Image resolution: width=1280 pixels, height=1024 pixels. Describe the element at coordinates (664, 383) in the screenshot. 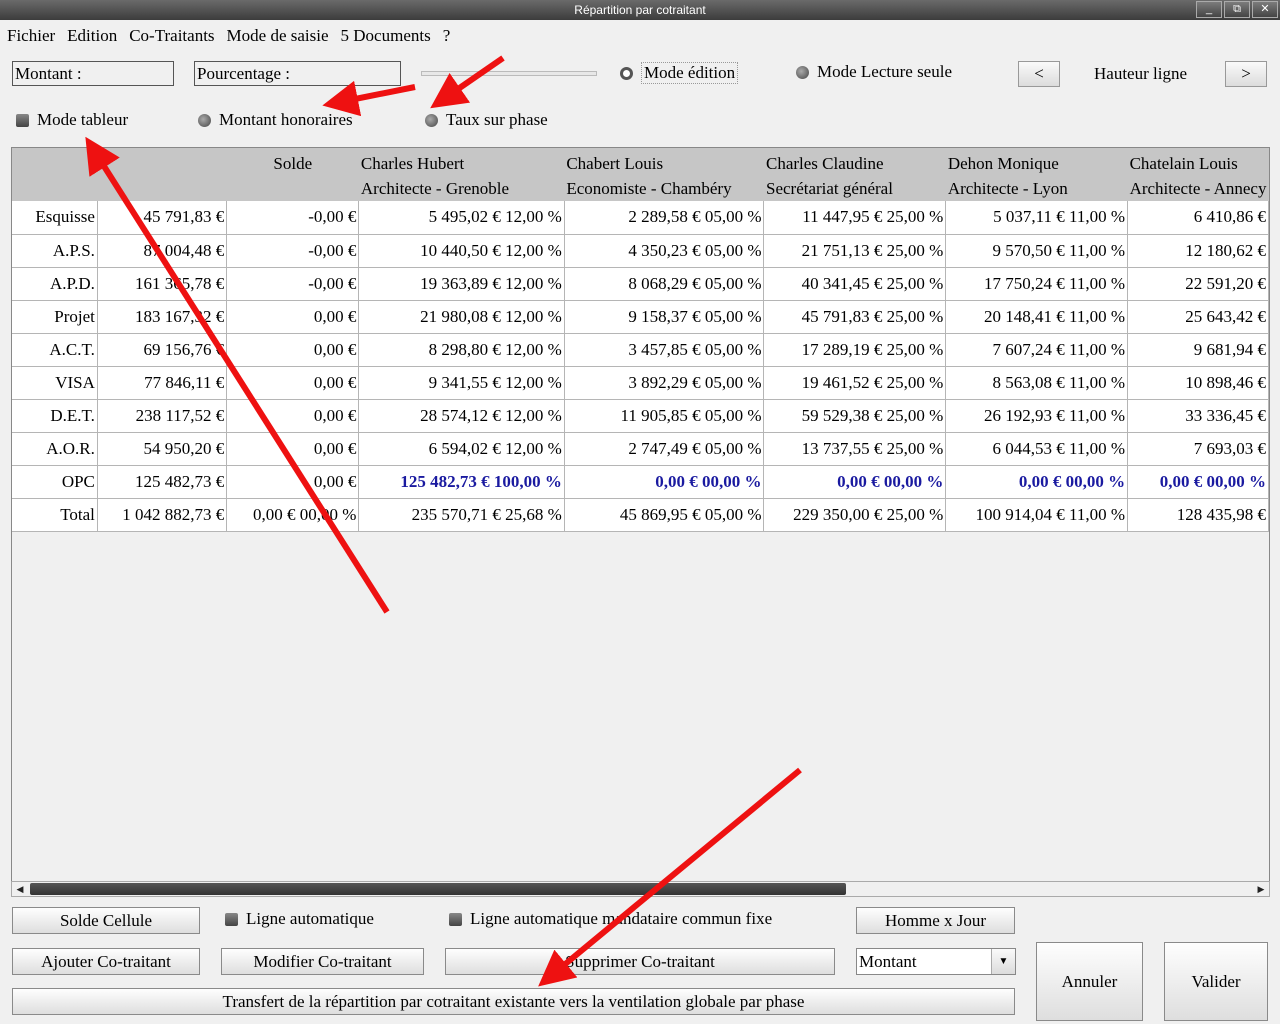

I see `table-cell: 3 892,29 € 05,00 %` at that location.